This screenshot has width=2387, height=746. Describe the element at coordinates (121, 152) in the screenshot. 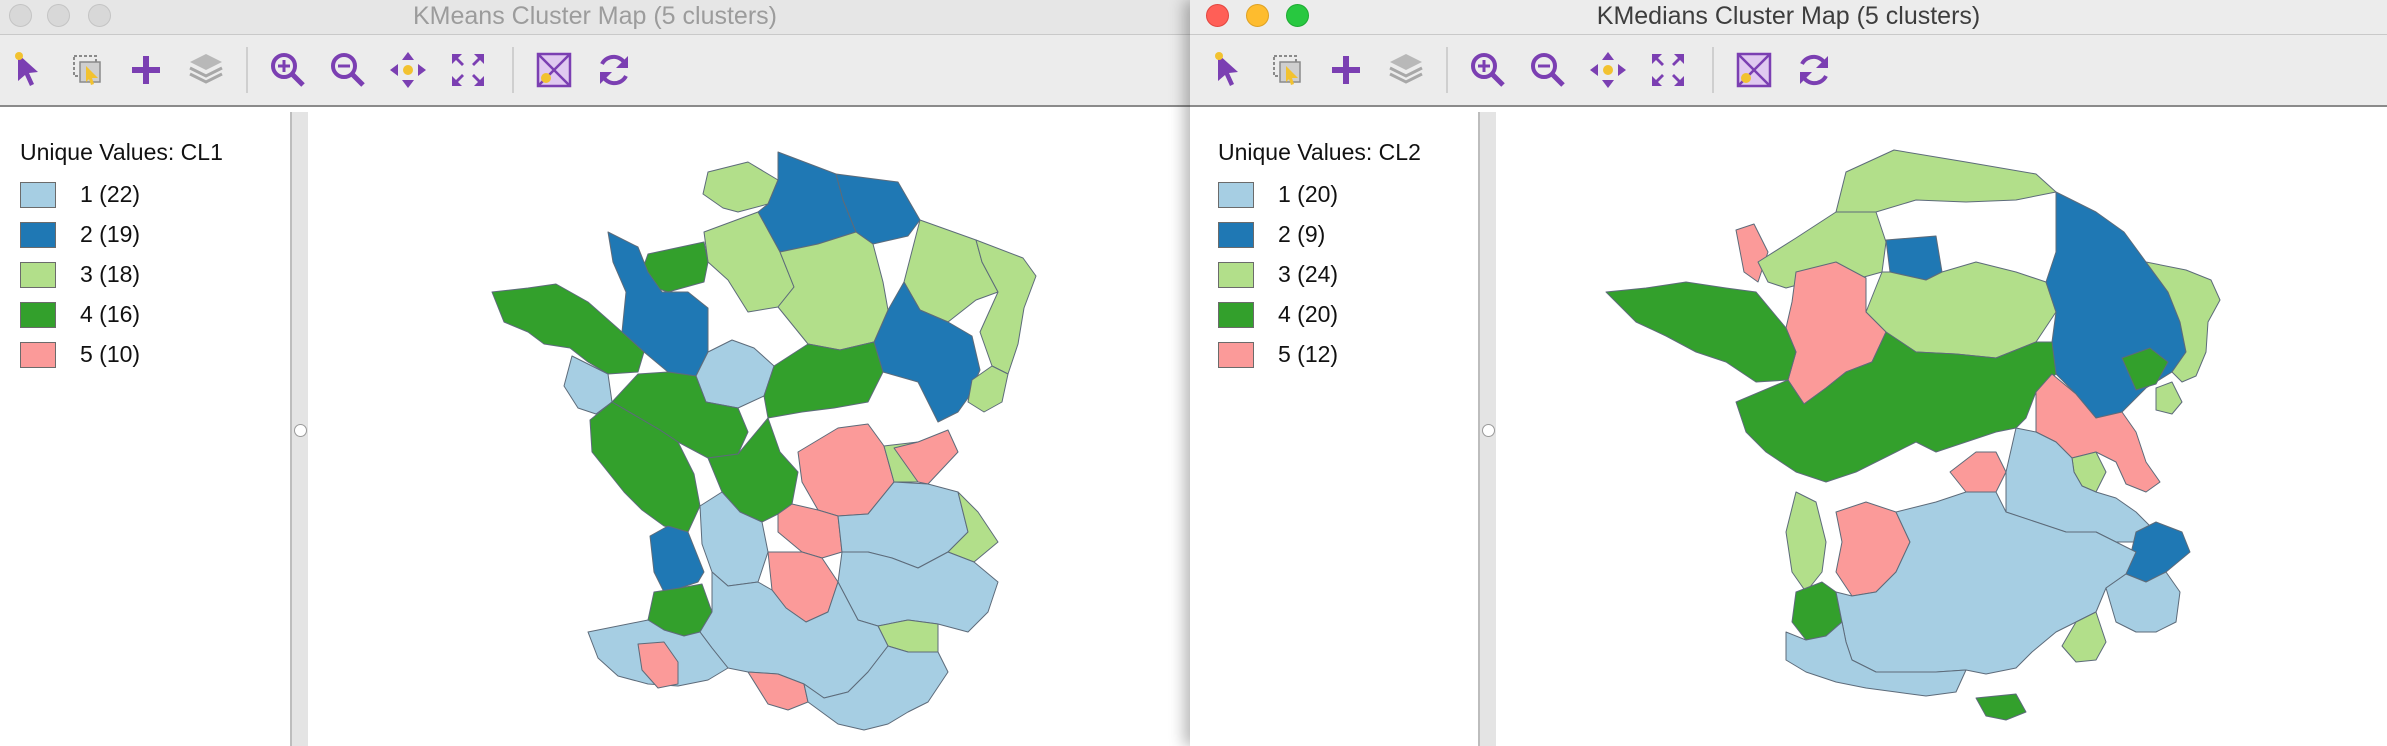

I see `legend-title: Unique Values: CL1` at that location.